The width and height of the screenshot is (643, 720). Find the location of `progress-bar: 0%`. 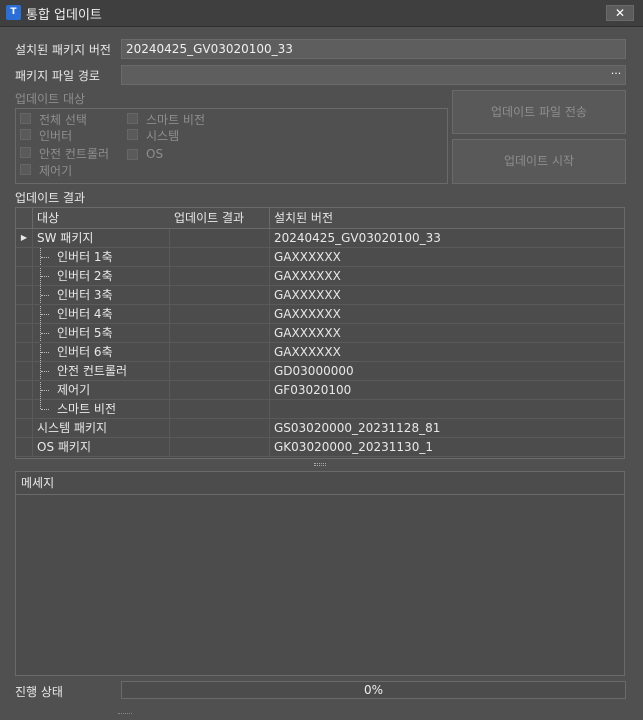

progress-bar: 0% is located at coordinates (373, 690).